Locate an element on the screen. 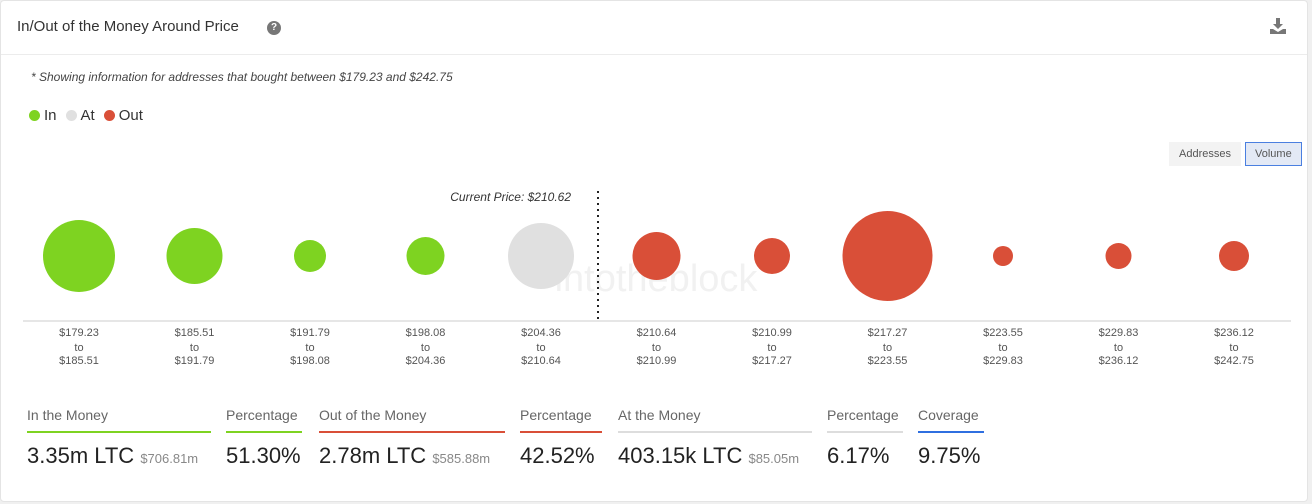 This screenshot has width=1312, height=504. bucket-label-from: $223.55 is located at coordinates (1003, 333).